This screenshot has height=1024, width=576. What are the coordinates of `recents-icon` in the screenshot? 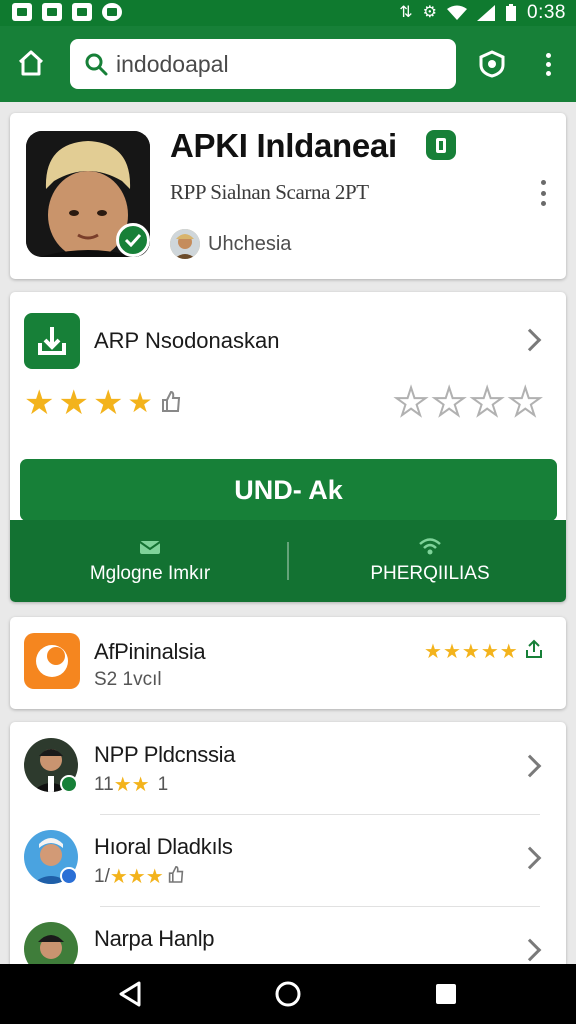 It's located at (446, 994).